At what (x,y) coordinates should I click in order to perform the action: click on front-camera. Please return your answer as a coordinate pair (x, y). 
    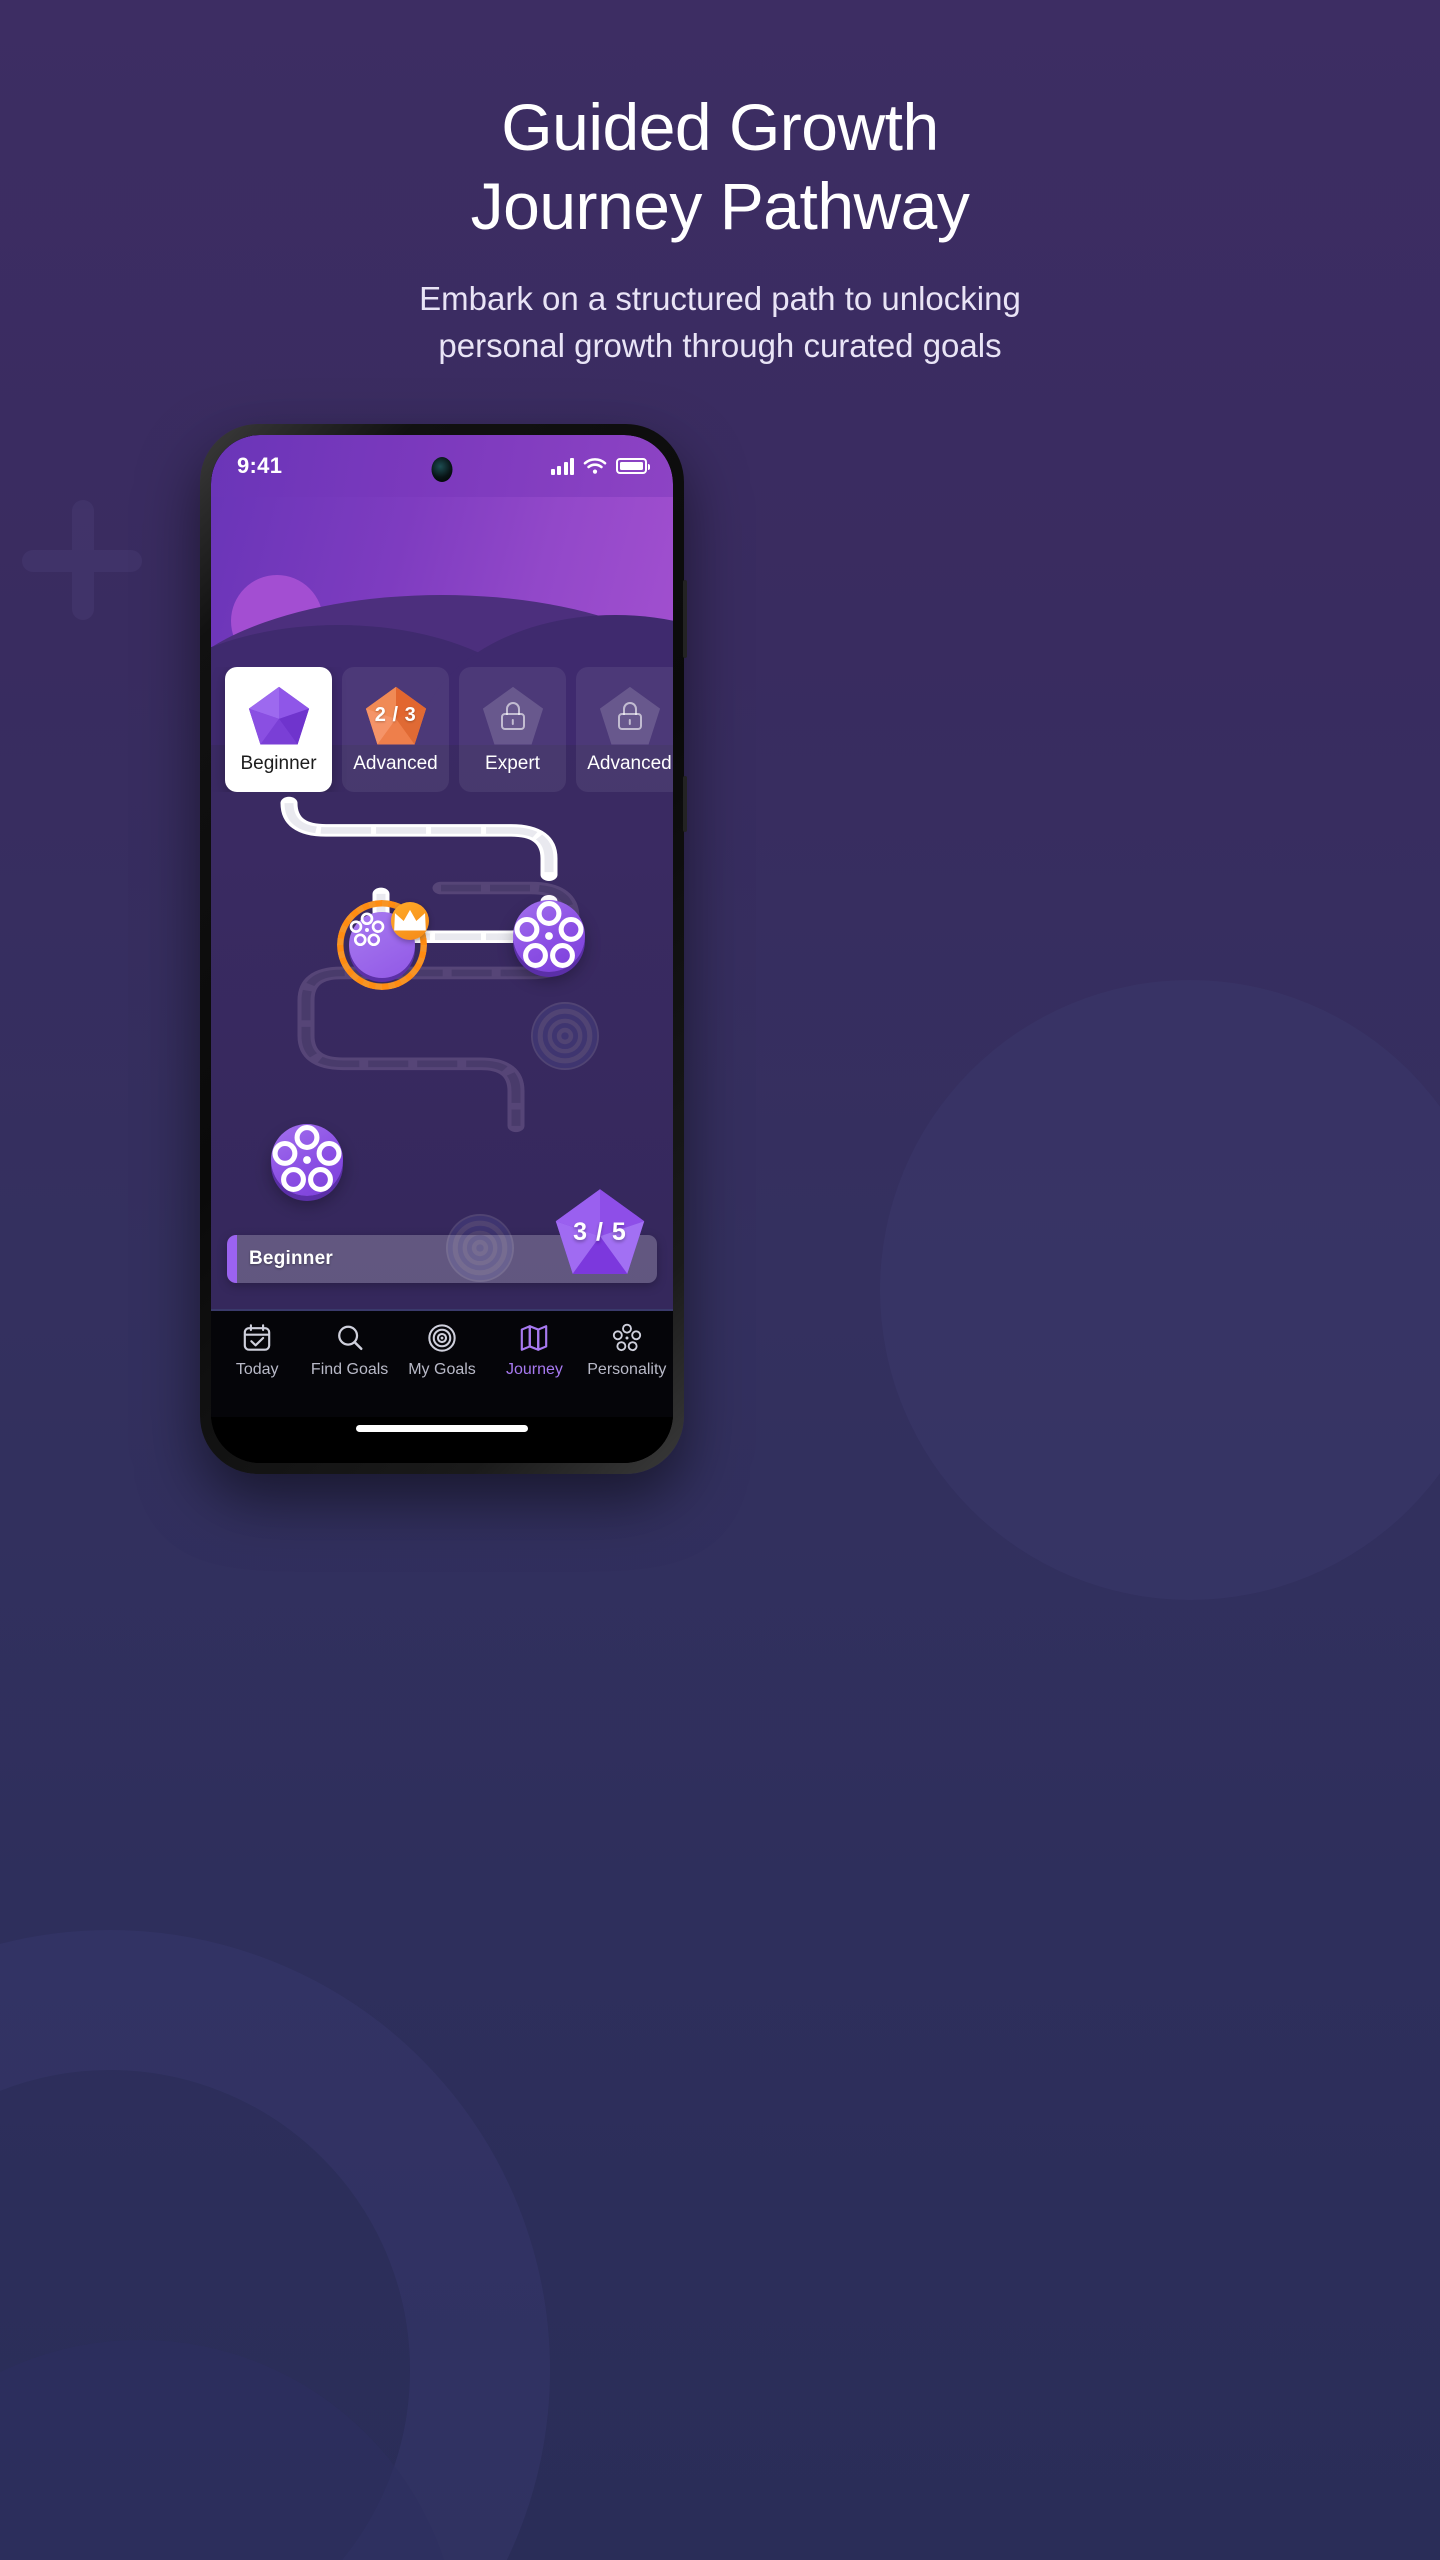
    Looking at the image, I should click on (442, 469).